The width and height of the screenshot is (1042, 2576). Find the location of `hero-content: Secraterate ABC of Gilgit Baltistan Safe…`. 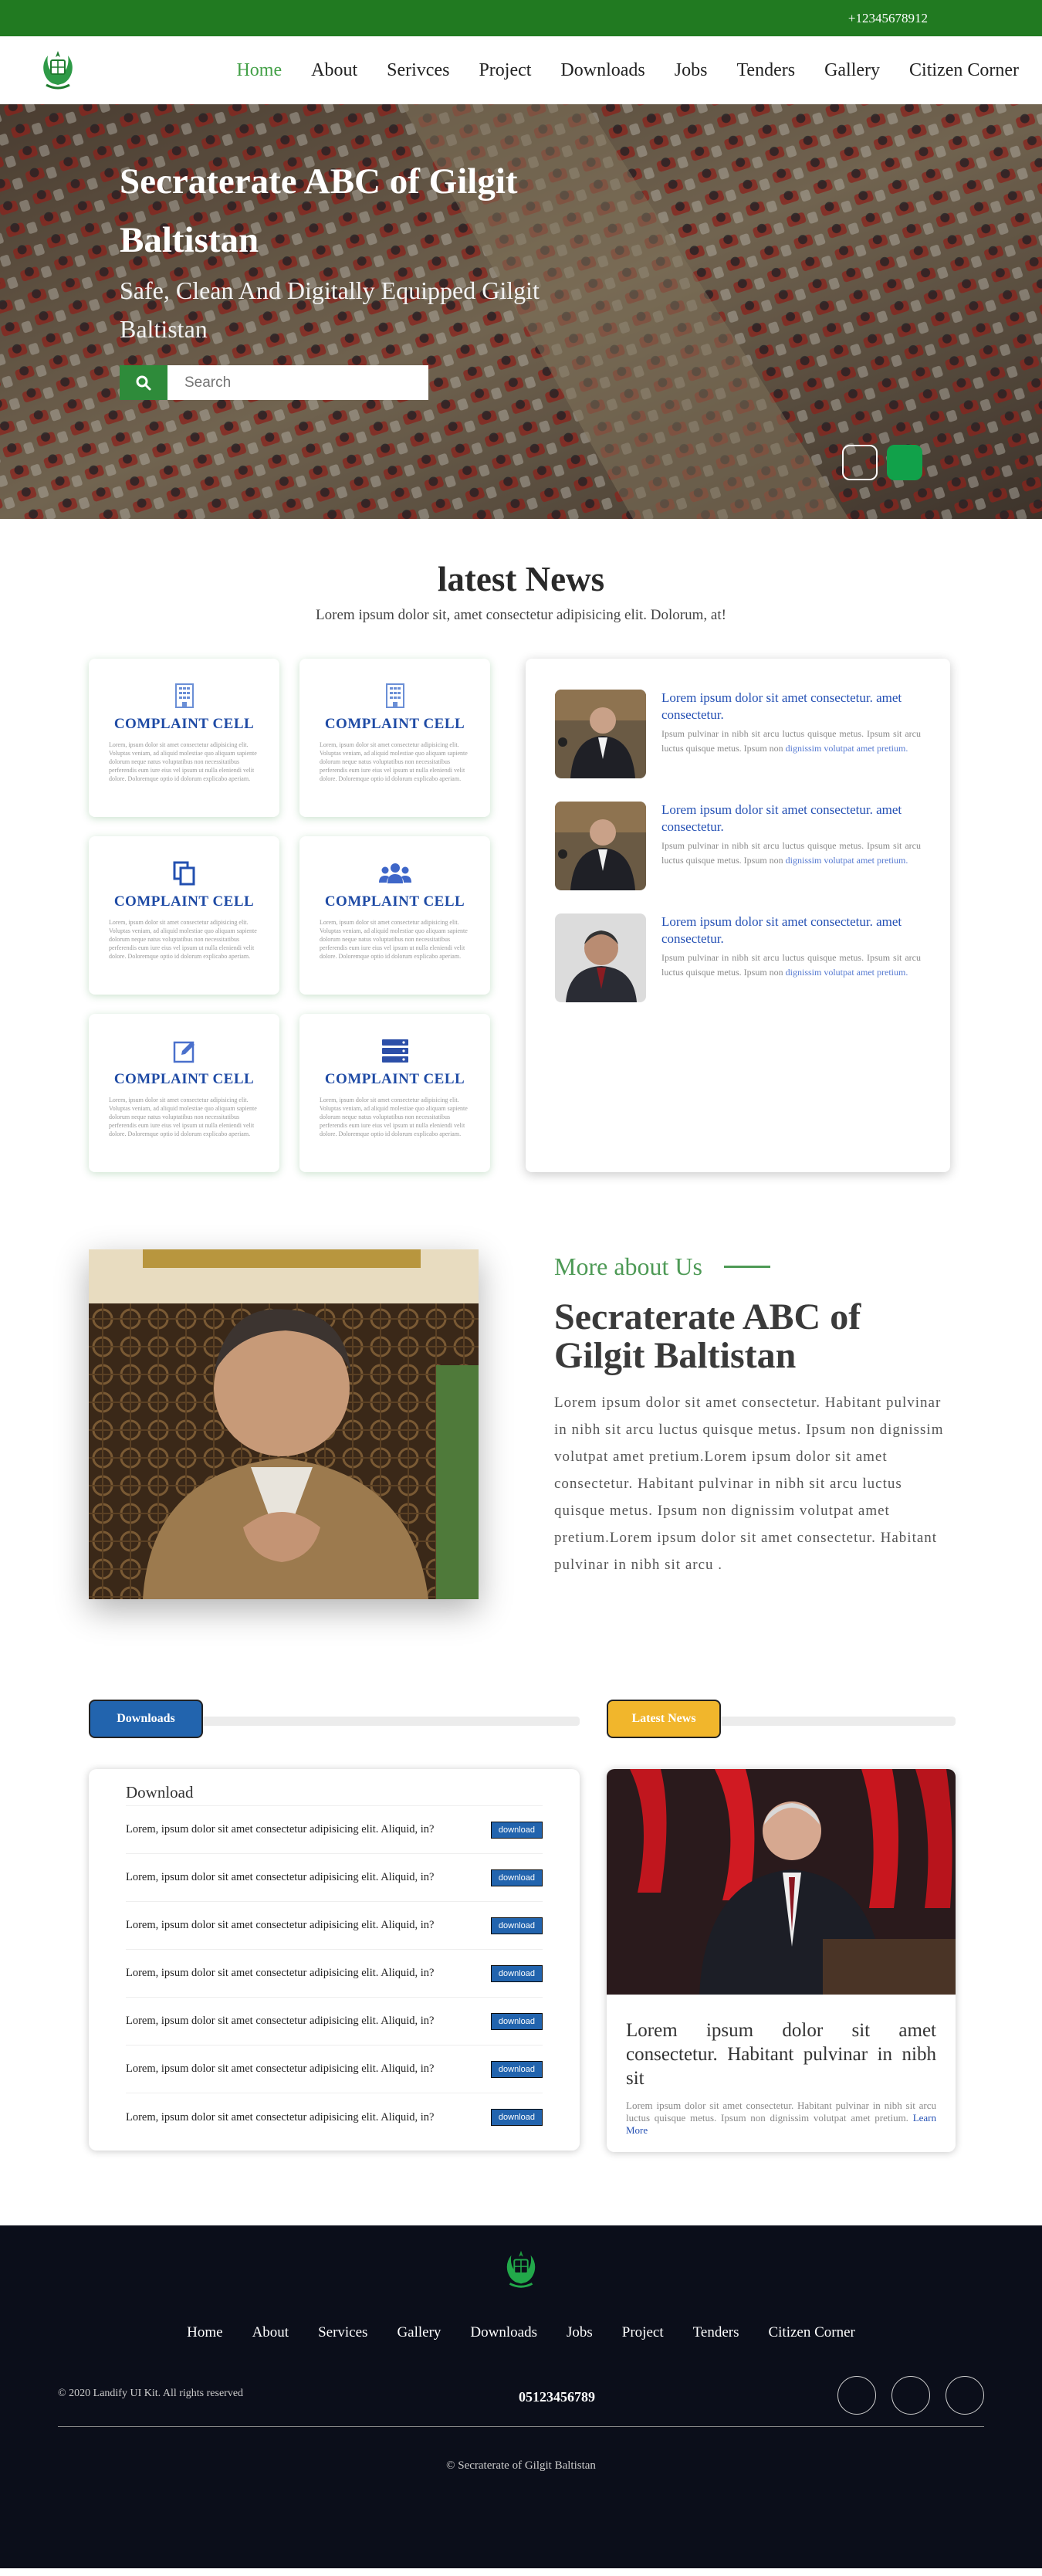

hero-content: Secraterate ABC of Gilgit Baltistan Safe… is located at coordinates (367, 276).